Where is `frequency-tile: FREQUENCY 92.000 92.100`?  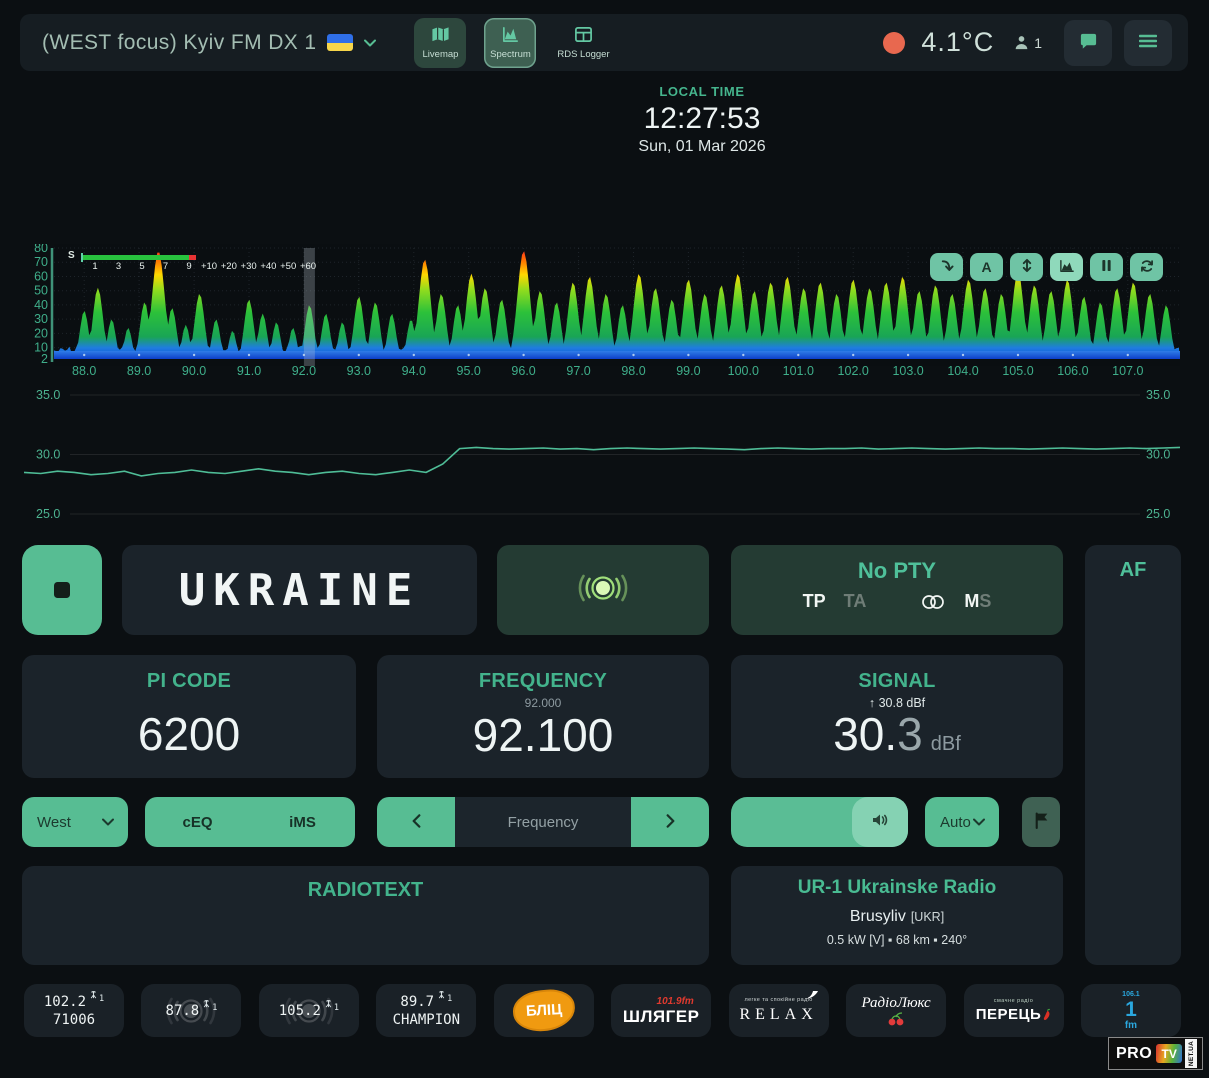
frequency-tile: FREQUENCY 92.000 92.100 is located at coordinates (543, 716).